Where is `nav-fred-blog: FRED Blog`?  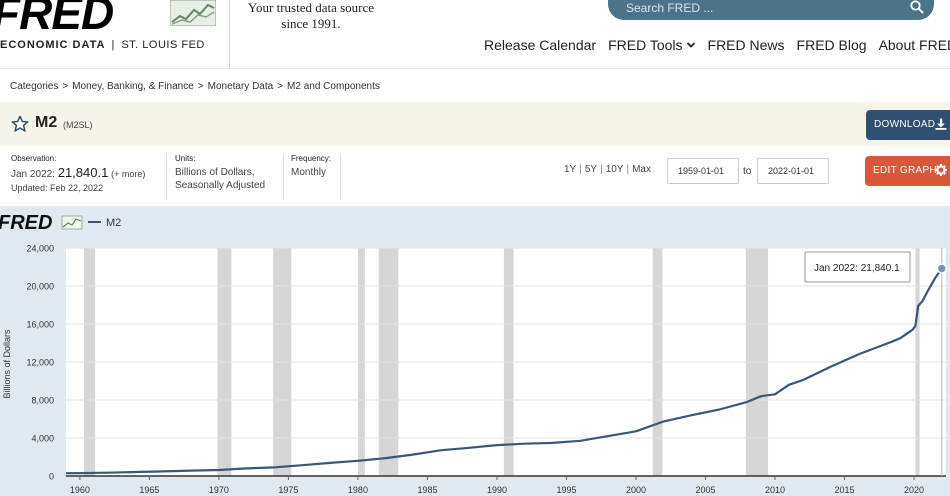
nav-fred-blog: FRED Blog is located at coordinates (832, 45).